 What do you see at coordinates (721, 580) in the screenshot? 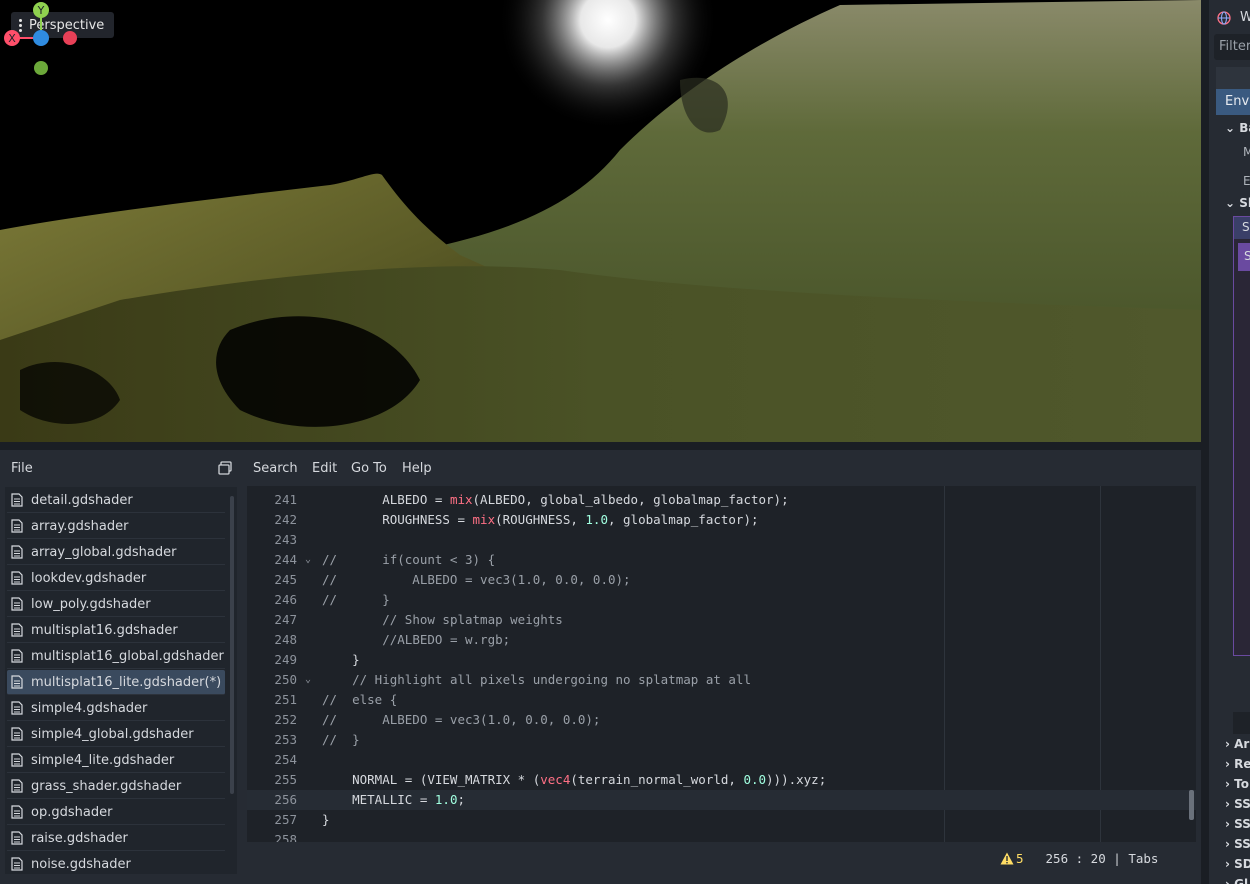
I see `code-line: 245 // ALBEDO = vec3(1.0, 0.0, 0.0);` at bounding box center [721, 580].